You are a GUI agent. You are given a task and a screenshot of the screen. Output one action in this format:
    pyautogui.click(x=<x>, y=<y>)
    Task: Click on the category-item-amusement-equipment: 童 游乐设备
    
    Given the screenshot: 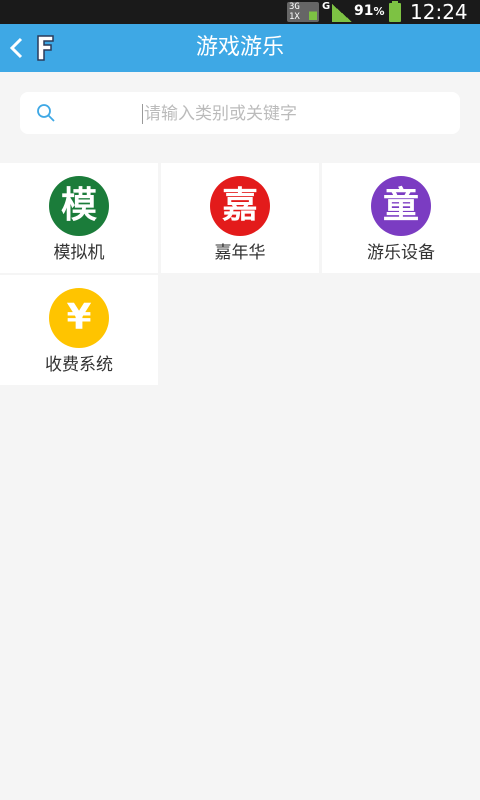 What is the action you would take?
    pyautogui.click(x=401, y=218)
    